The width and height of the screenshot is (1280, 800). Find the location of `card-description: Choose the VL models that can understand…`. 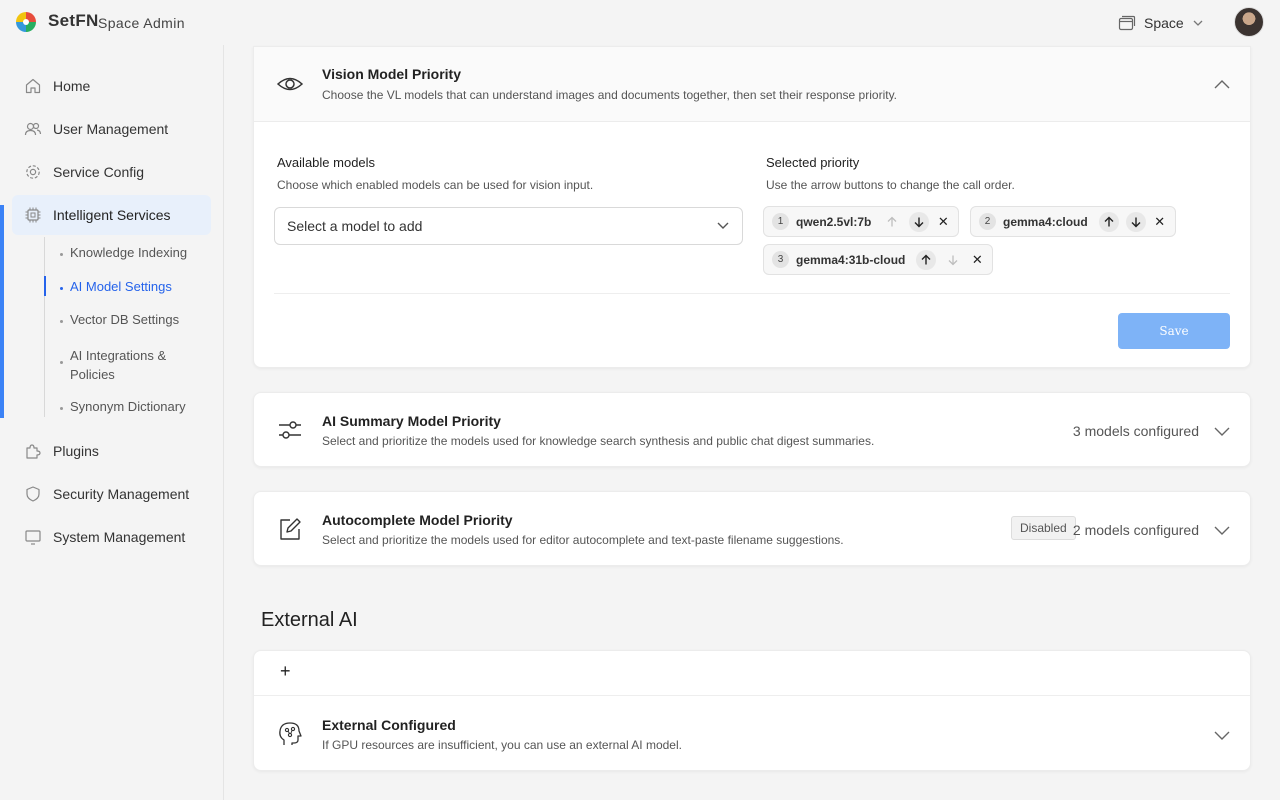

card-description: Choose the VL models that can understand… is located at coordinates (610, 95).